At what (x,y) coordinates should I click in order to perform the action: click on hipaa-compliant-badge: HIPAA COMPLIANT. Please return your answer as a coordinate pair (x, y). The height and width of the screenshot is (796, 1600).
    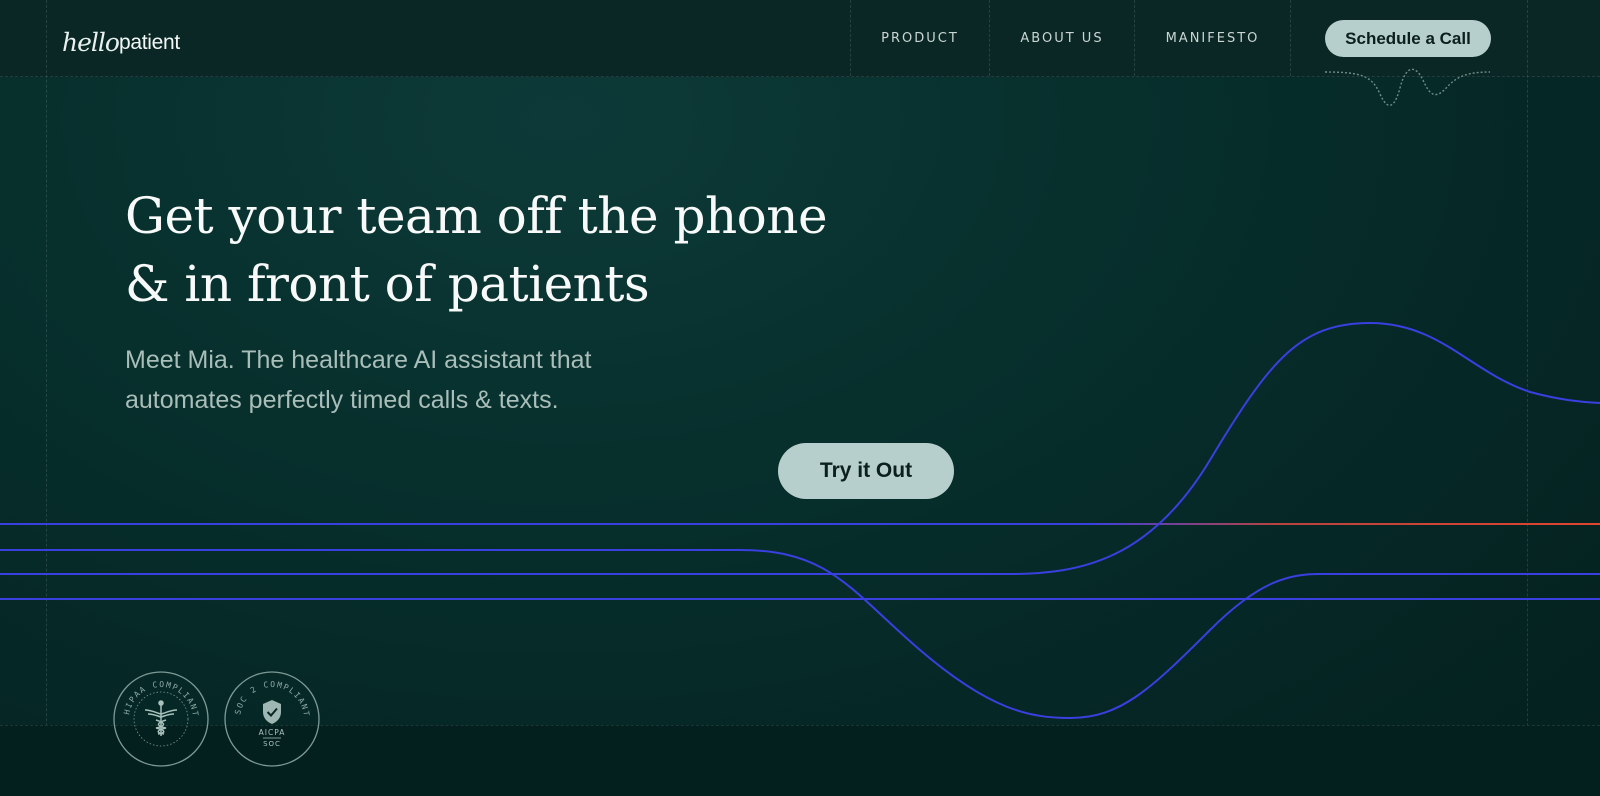
    Looking at the image, I should click on (161, 719).